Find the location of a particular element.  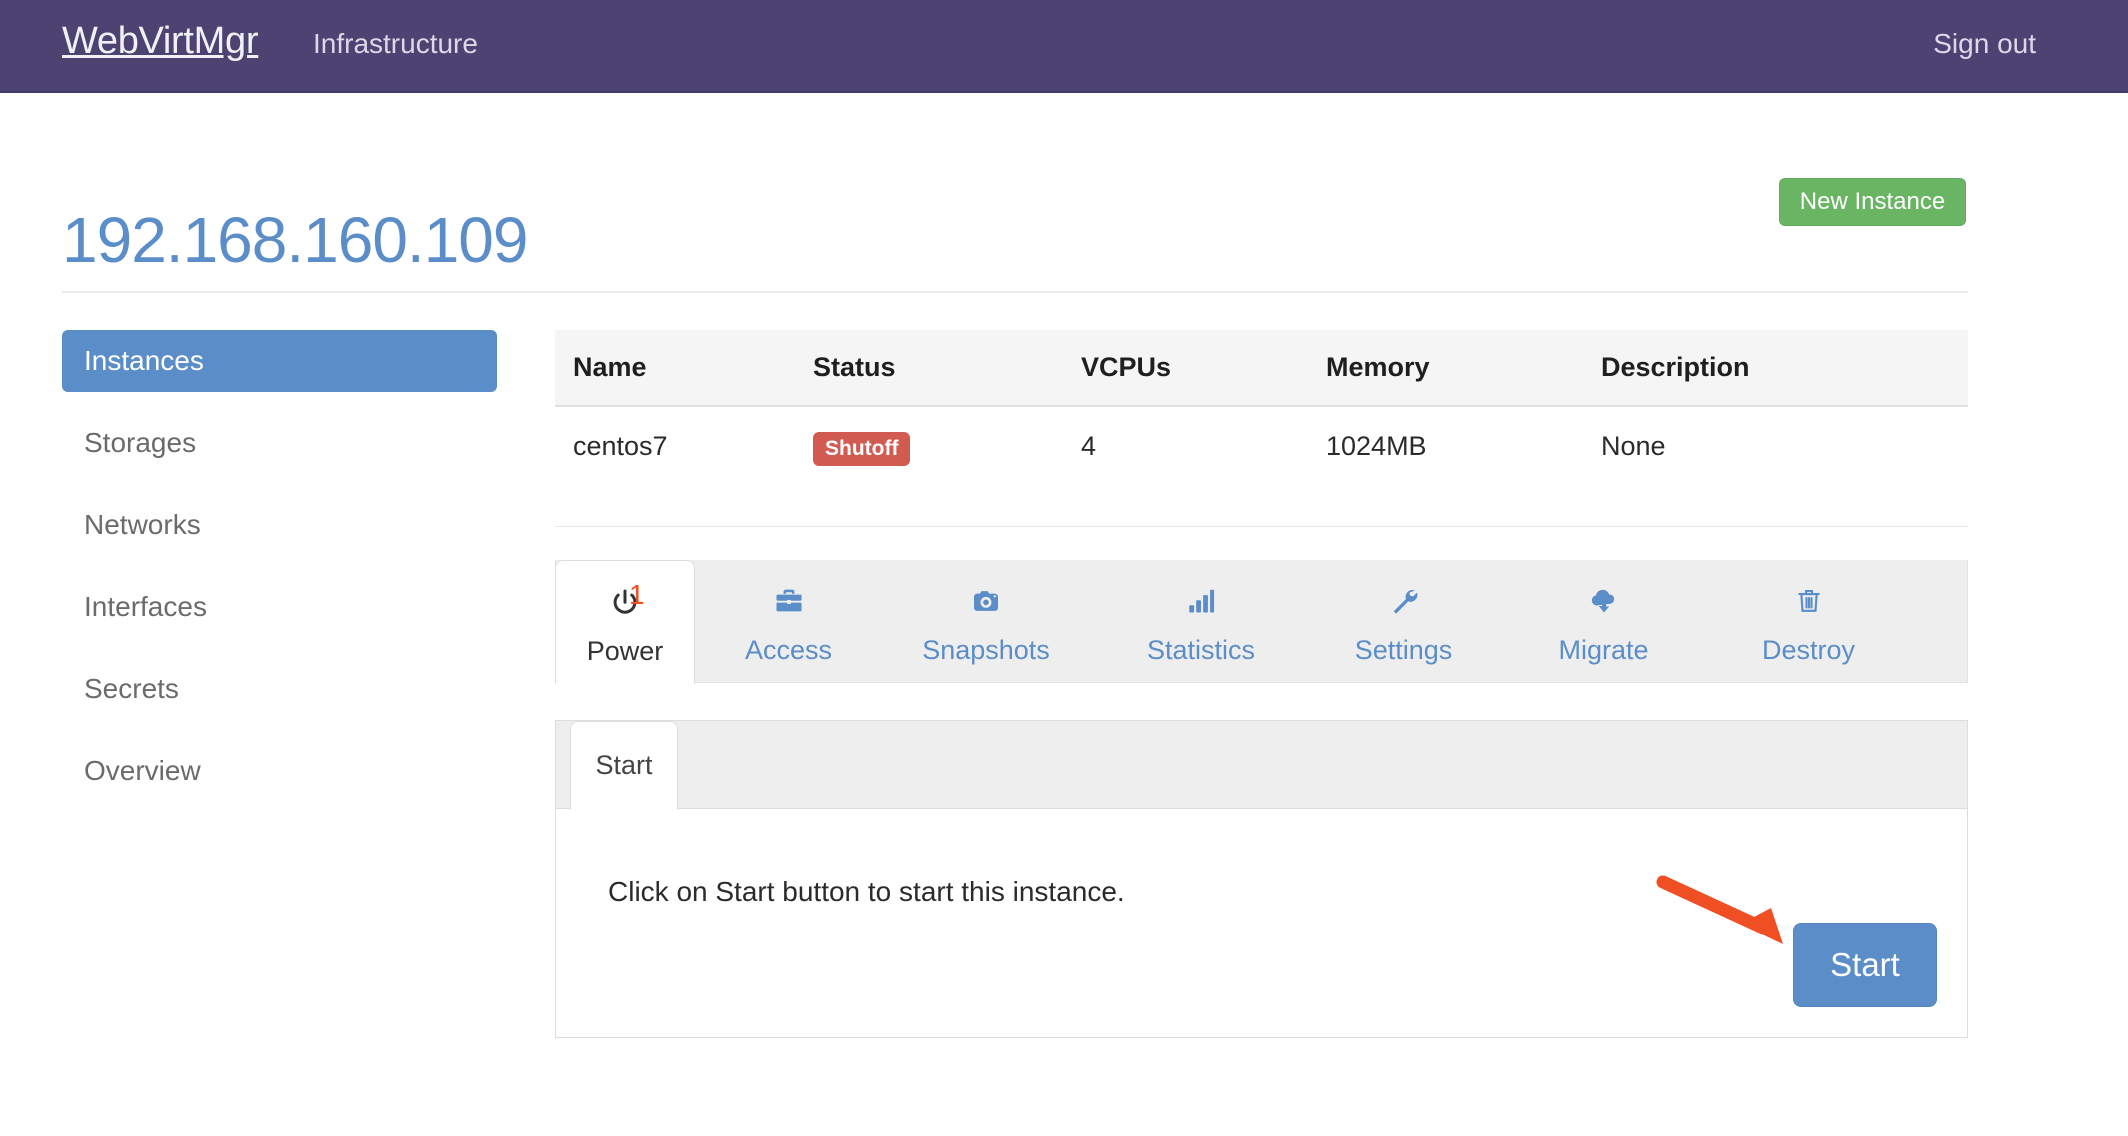

tab-power-label: Power is located at coordinates (625, 651).